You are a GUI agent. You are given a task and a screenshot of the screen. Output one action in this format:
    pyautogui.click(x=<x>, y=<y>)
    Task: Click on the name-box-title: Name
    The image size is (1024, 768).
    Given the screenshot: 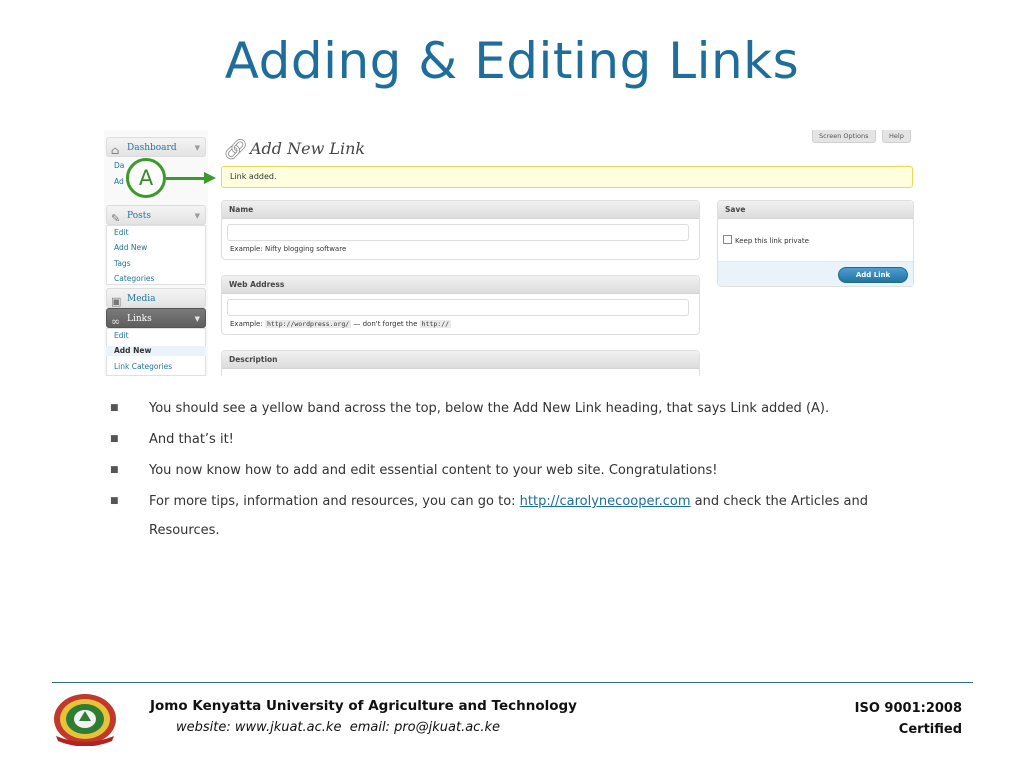 What is the action you would take?
    pyautogui.click(x=460, y=210)
    